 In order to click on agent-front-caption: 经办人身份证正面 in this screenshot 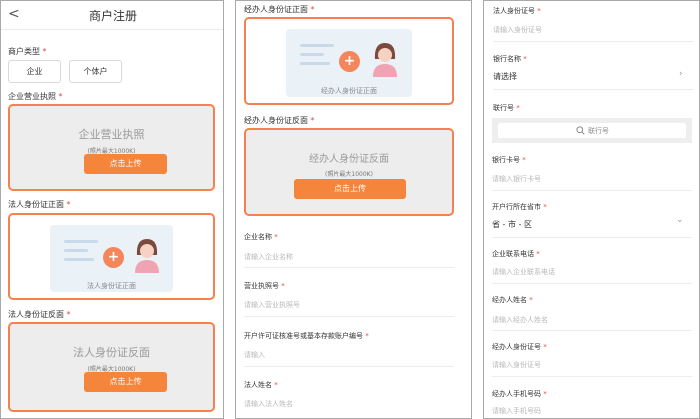, I will do `click(349, 91)`.